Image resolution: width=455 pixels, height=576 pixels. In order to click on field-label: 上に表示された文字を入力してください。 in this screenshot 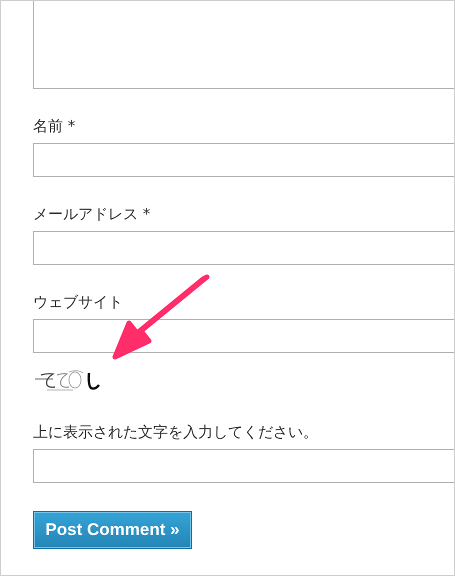, I will do `click(176, 432)`.